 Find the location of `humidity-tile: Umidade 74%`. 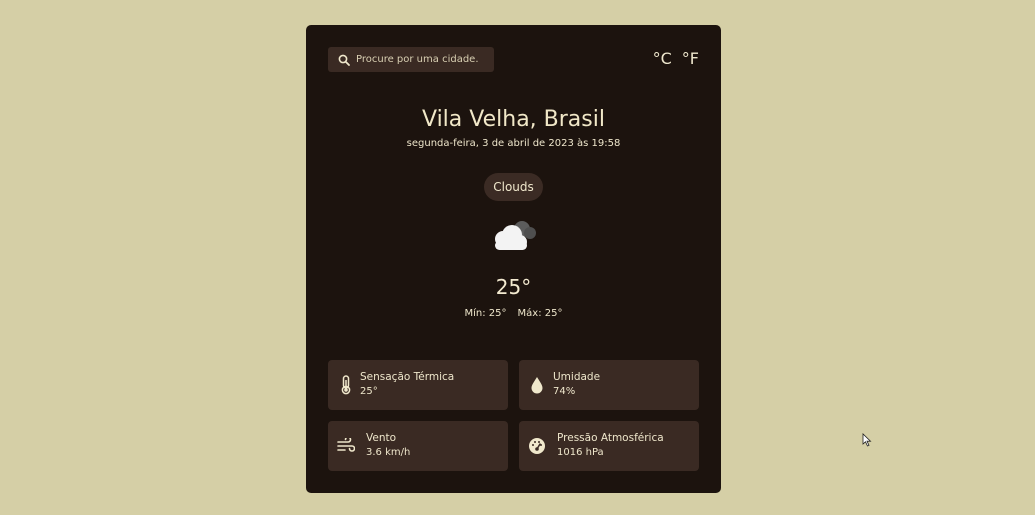

humidity-tile: Umidade 74% is located at coordinates (609, 385).